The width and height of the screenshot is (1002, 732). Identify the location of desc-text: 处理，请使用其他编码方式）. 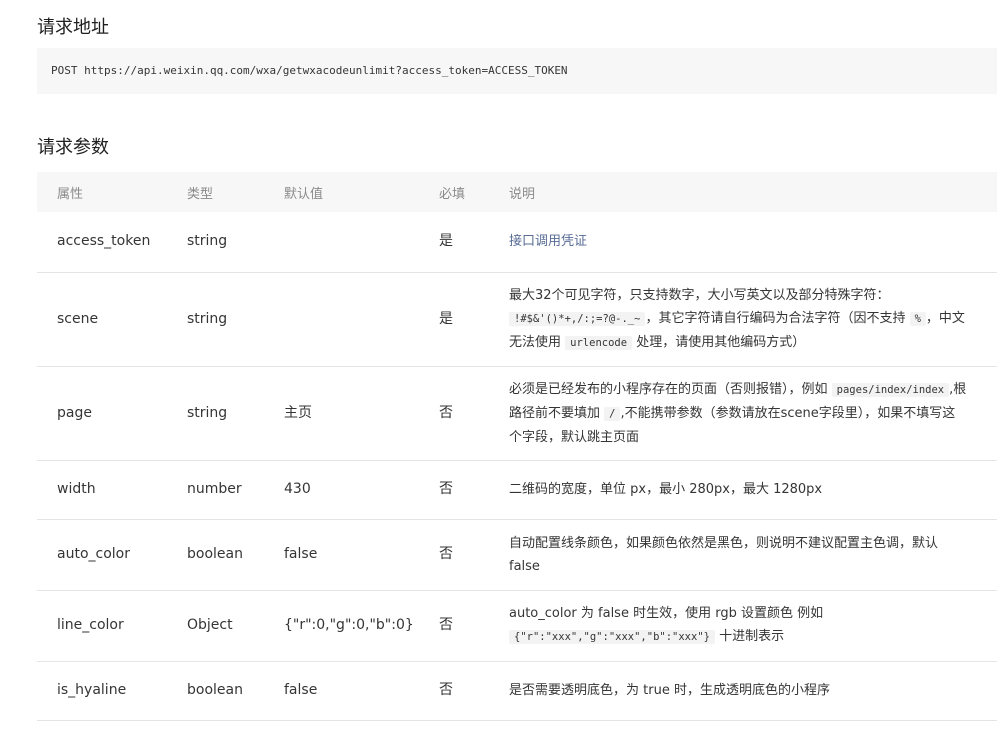
(721, 342).